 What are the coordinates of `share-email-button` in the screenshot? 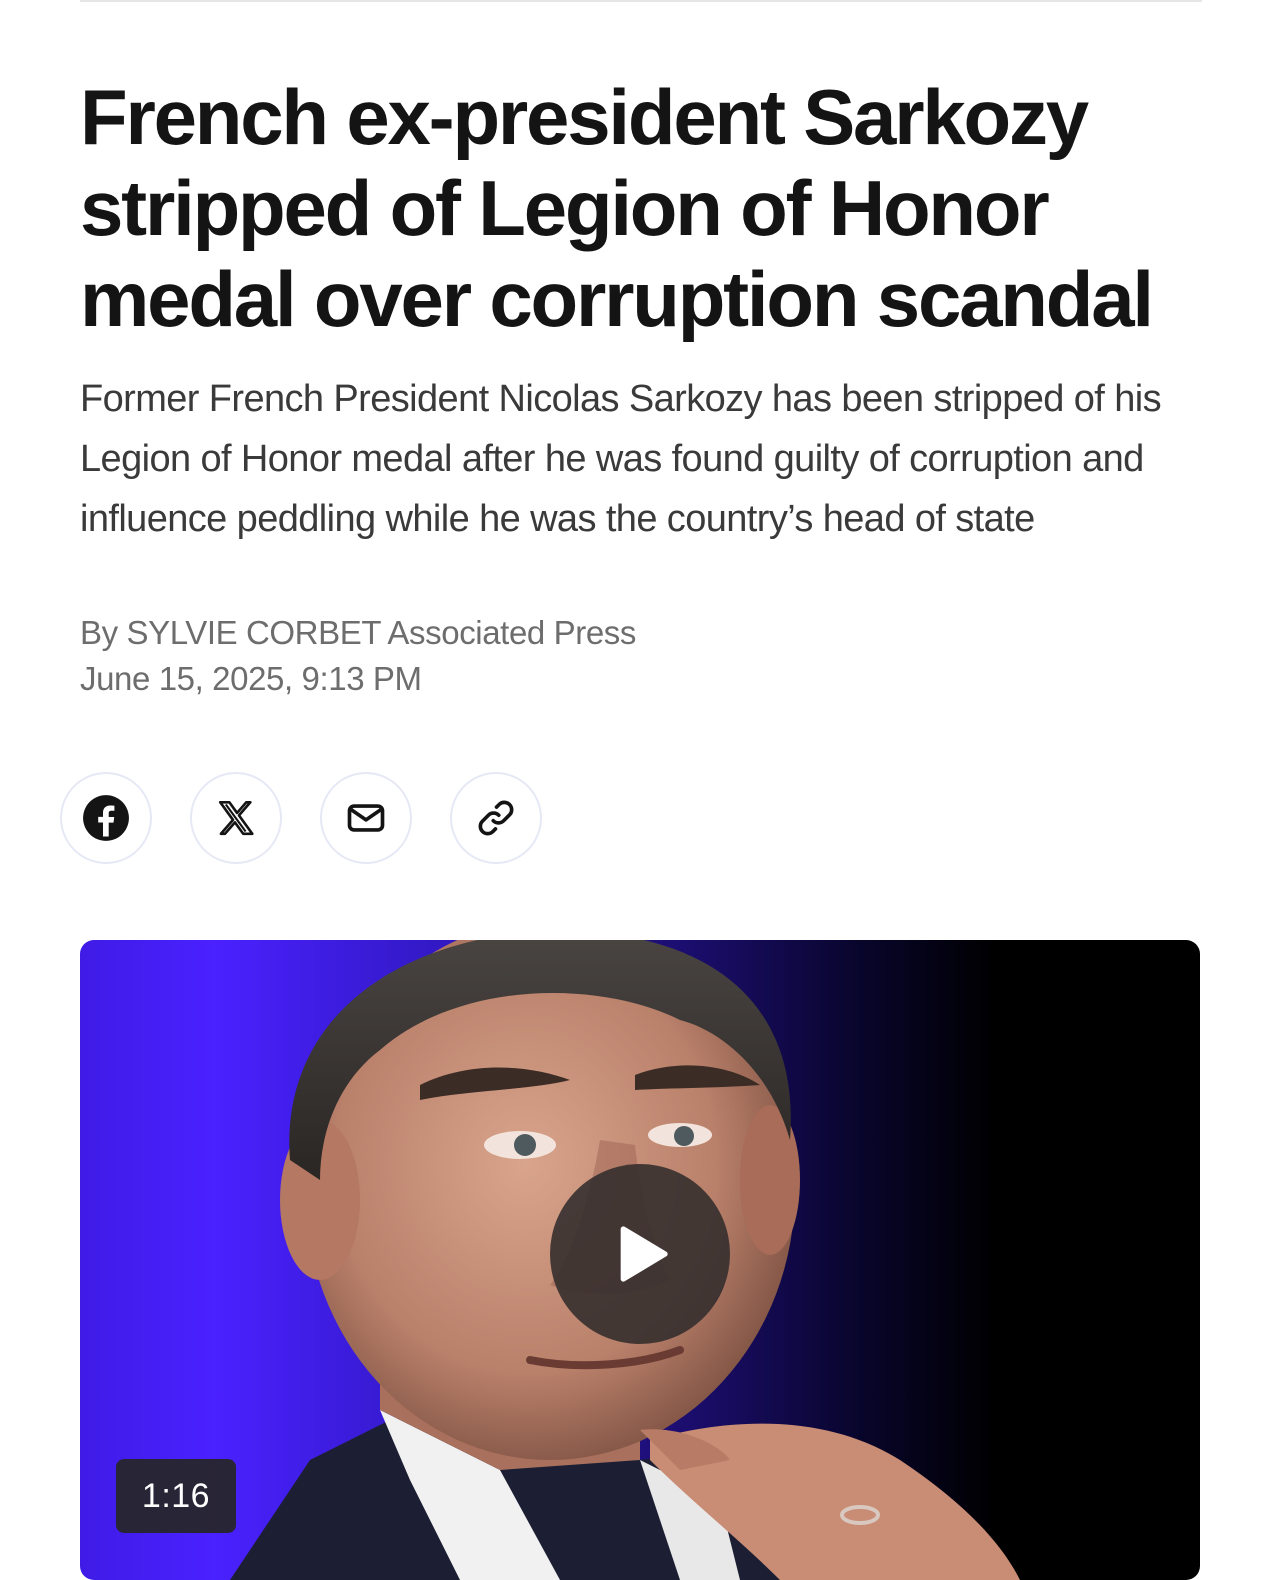 It's located at (366, 818).